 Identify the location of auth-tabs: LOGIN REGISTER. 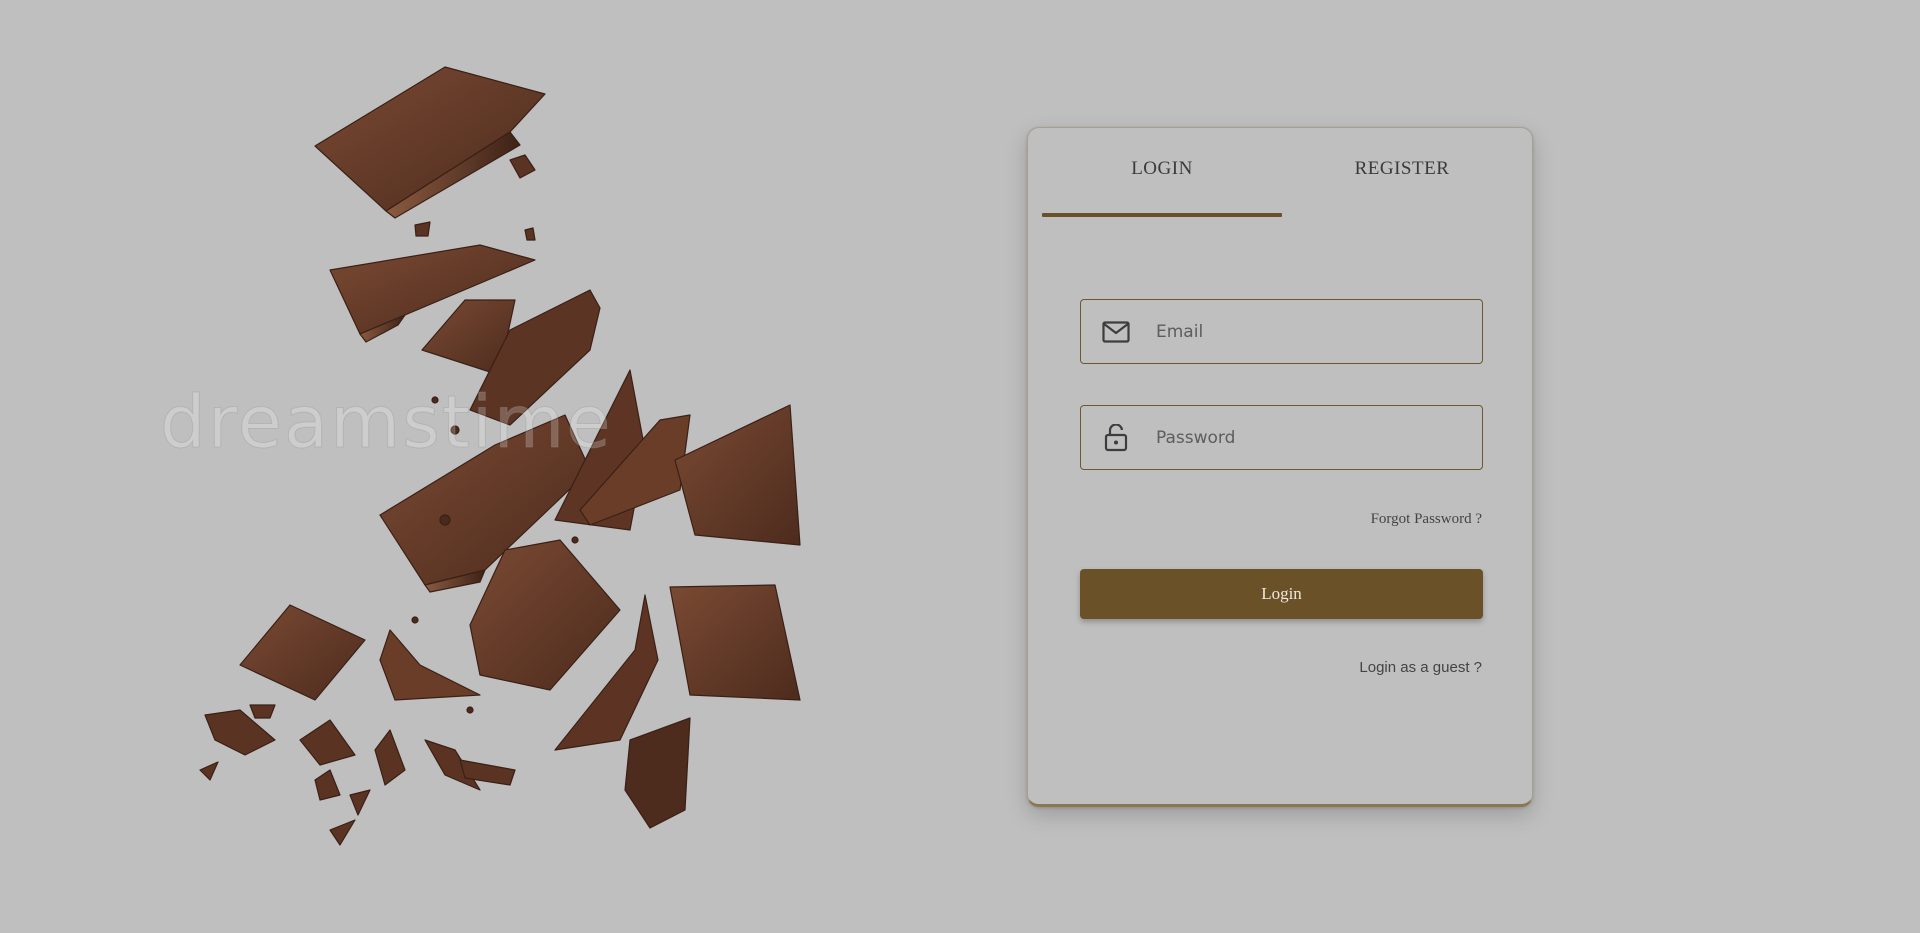
(1282, 173).